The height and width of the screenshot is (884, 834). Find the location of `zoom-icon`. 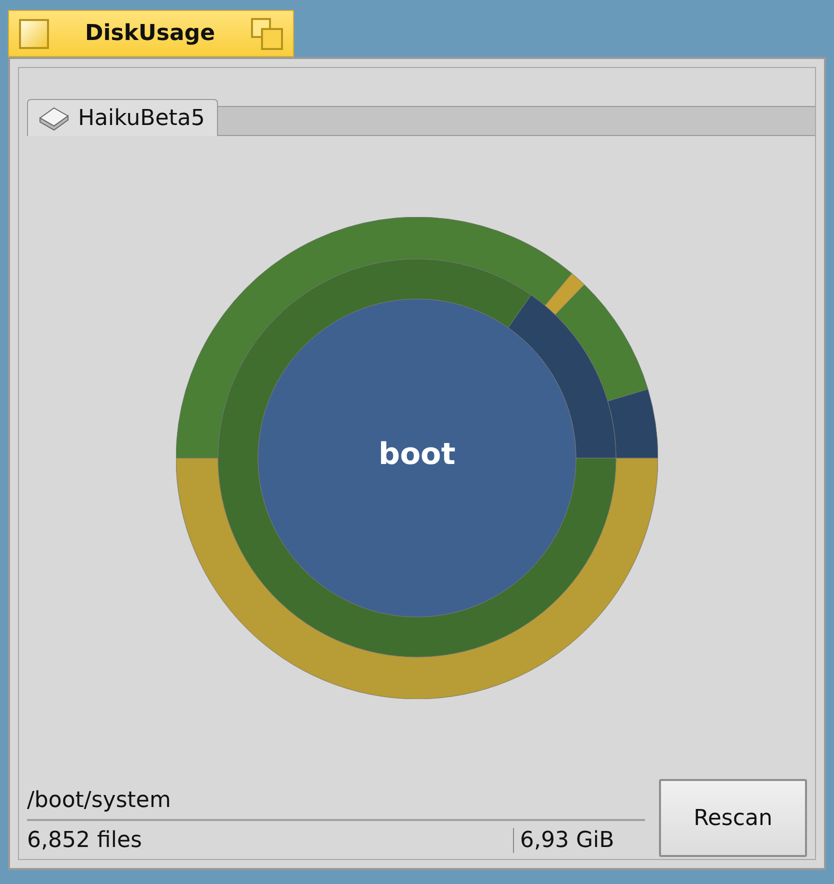

zoom-icon is located at coordinates (267, 34).